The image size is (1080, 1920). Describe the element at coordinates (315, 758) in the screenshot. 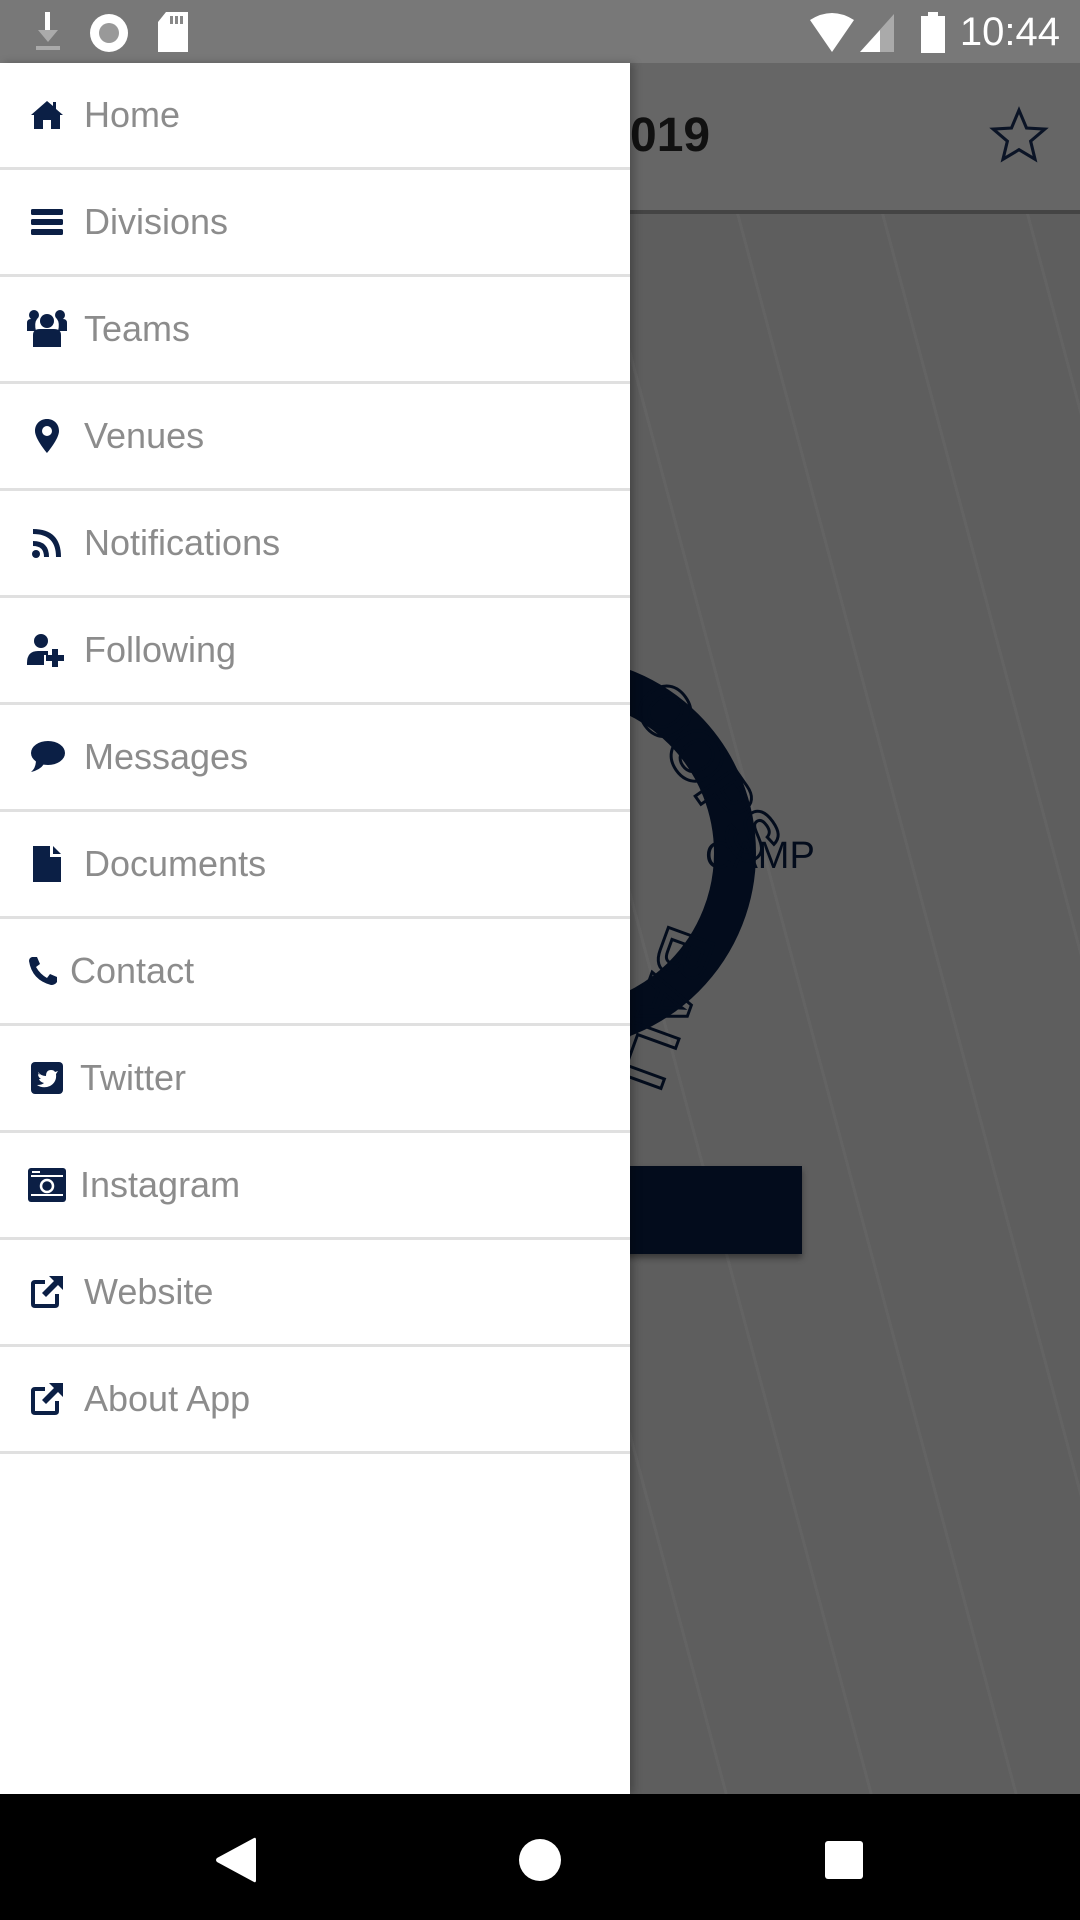

I see `drawer-item-messages: Messages` at that location.